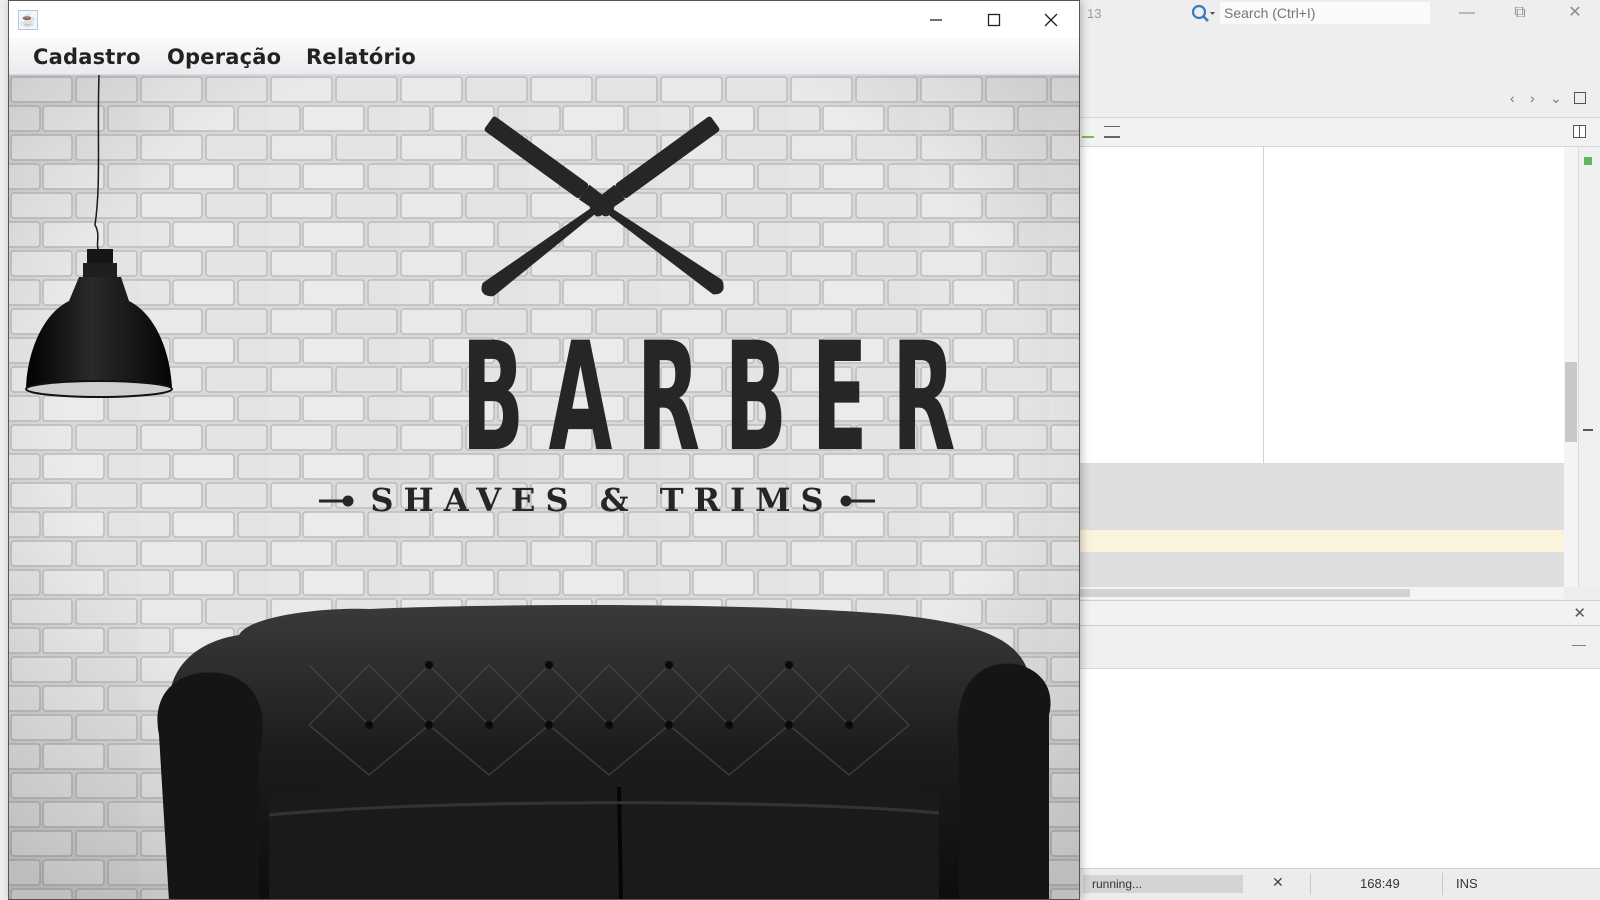  What do you see at coordinates (1322, 541) in the screenshot?
I see `current-line-highlight` at bounding box center [1322, 541].